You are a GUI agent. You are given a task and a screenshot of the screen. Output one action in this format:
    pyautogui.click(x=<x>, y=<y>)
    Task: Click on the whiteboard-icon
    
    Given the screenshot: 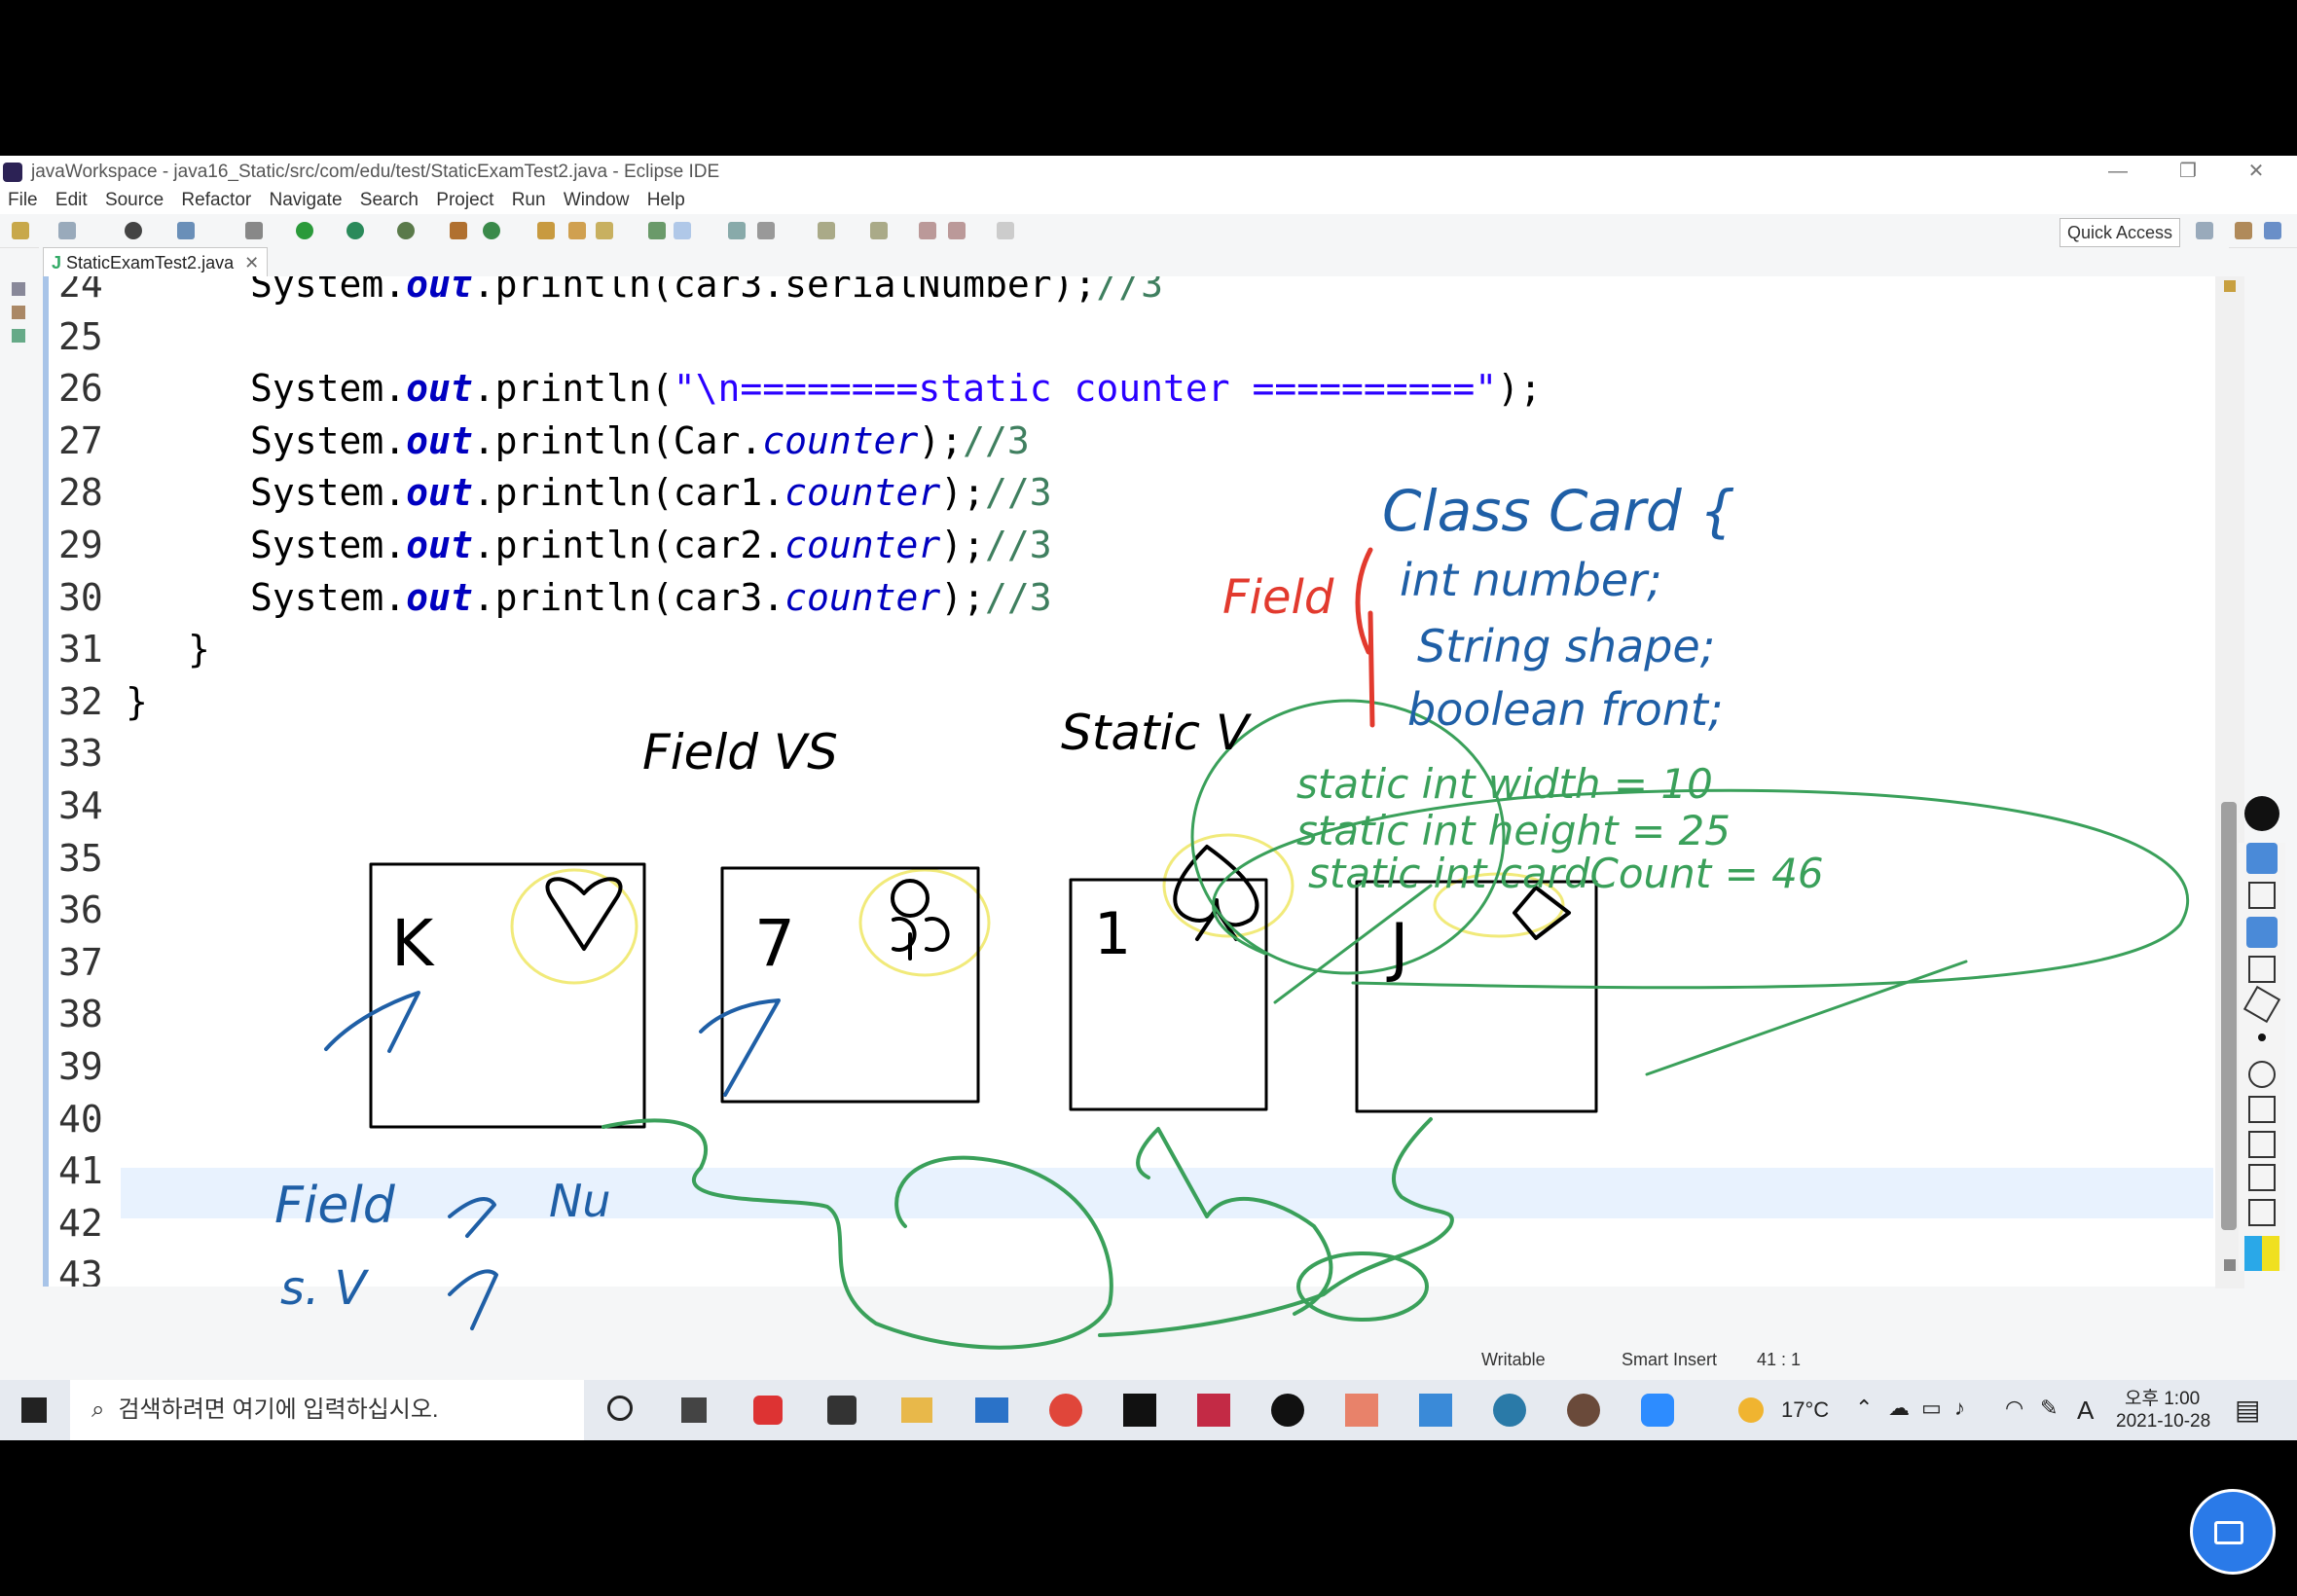 What is the action you would take?
    pyautogui.click(x=2262, y=1144)
    